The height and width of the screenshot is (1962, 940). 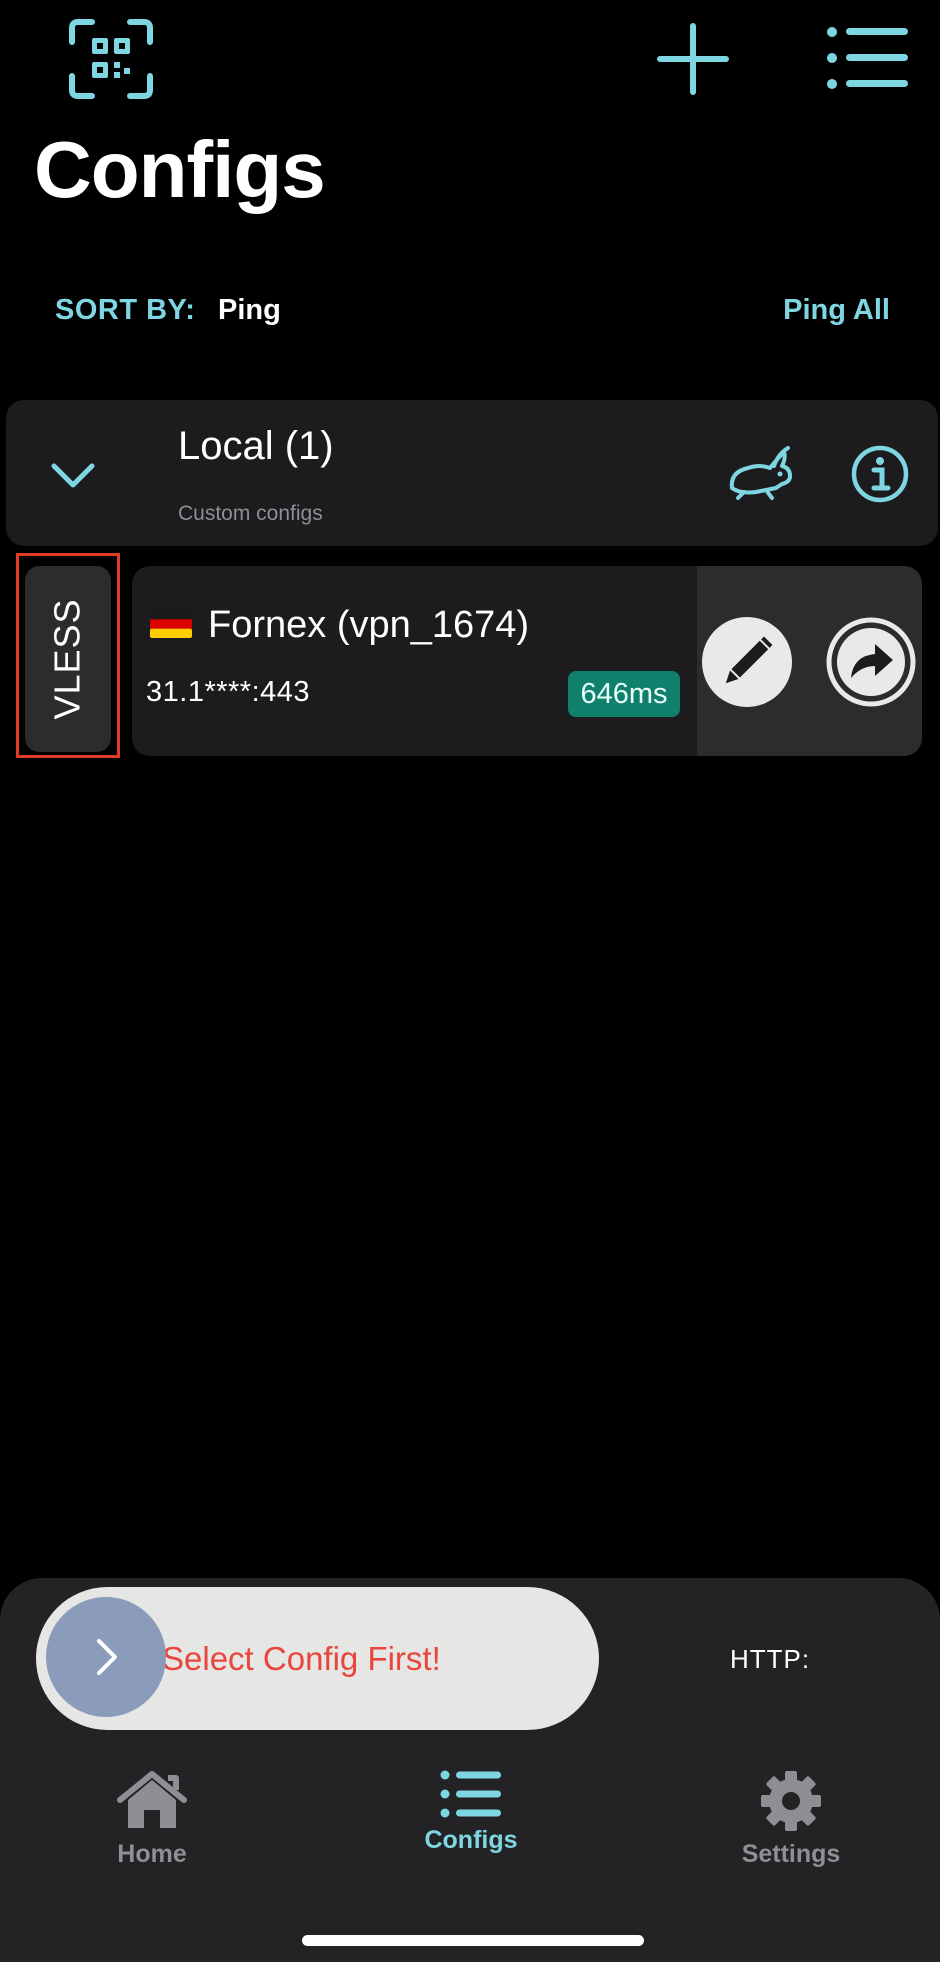 I want to click on group-info-button, so click(x=880, y=474).